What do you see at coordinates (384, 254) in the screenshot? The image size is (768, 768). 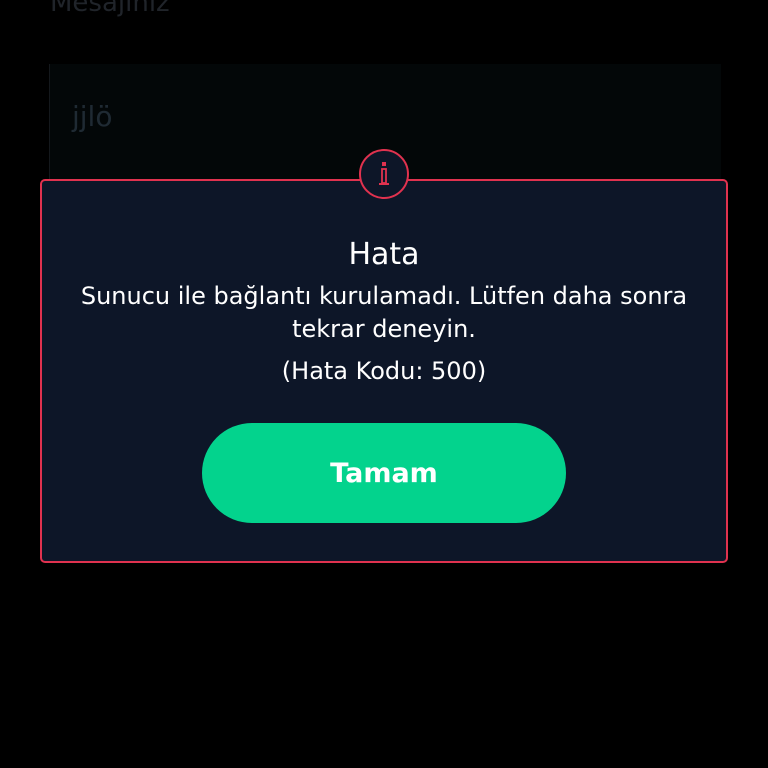 I see `dialog-title: Hata` at bounding box center [384, 254].